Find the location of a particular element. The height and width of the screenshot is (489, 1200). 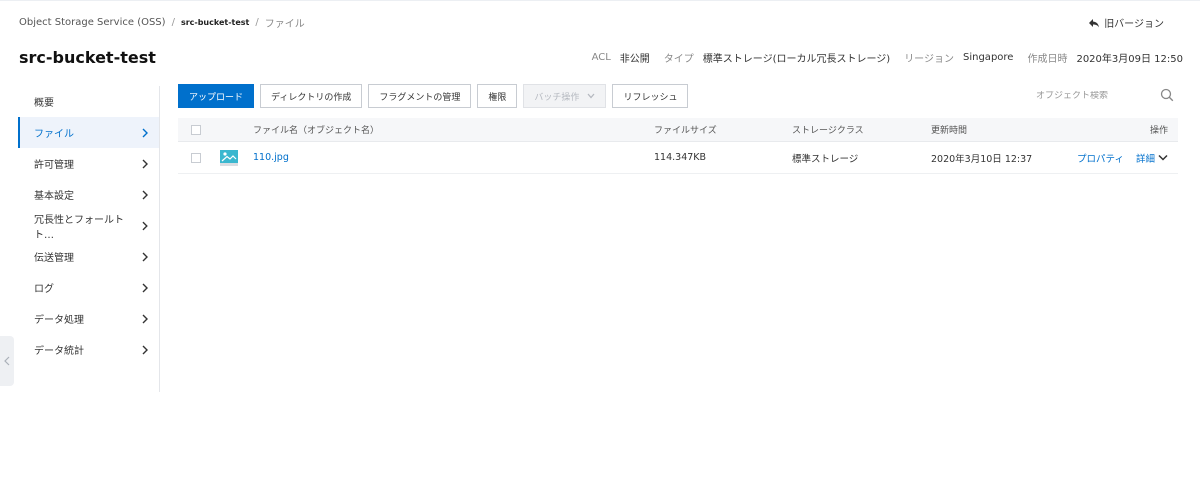

file-name-link: 110.jpg is located at coordinates (271, 157).